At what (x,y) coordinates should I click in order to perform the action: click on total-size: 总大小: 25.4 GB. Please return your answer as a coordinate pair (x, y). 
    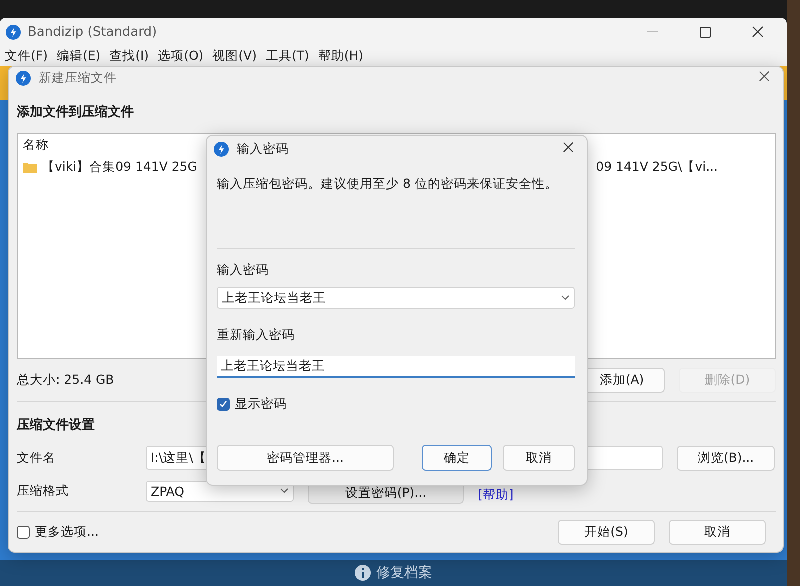
    Looking at the image, I should click on (66, 380).